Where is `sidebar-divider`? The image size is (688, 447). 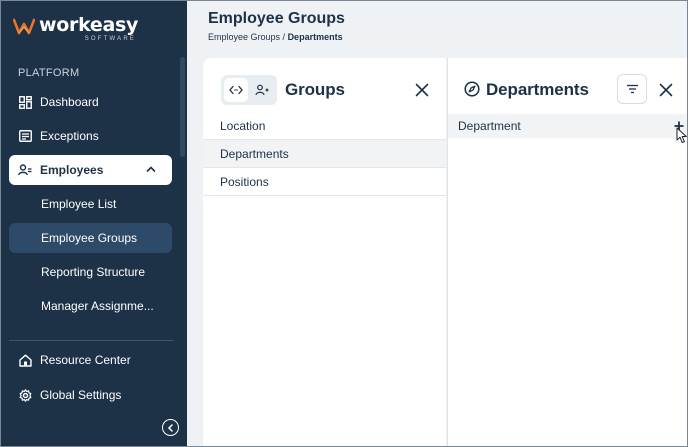
sidebar-divider is located at coordinates (91, 340).